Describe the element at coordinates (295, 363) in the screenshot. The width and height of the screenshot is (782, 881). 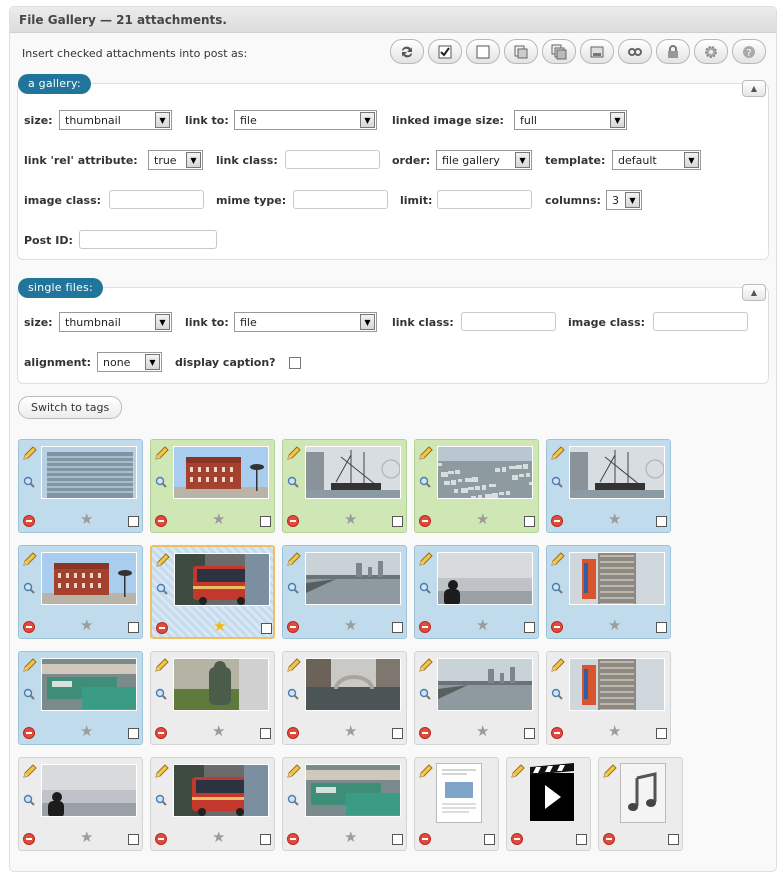
I see `display-caption-checkbox` at that location.